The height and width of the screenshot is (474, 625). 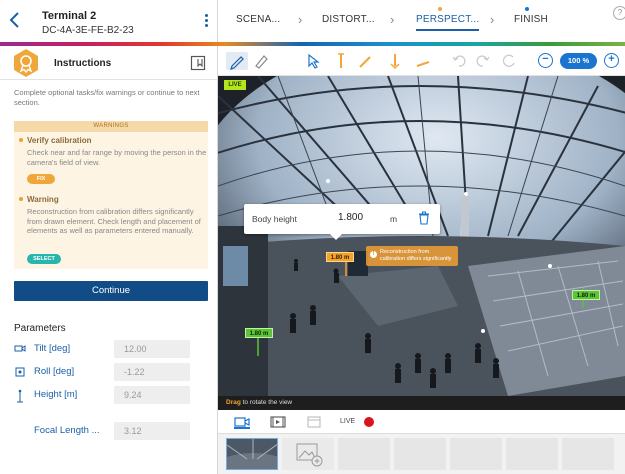 I want to click on more-menu-icon, so click(x=207, y=21).